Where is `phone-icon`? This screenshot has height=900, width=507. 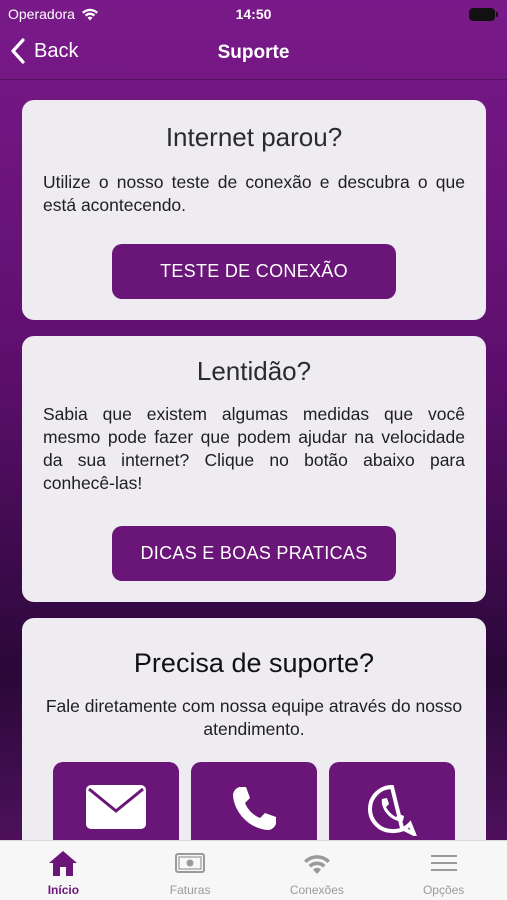 phone-icon is located at coordinates (254, 808).